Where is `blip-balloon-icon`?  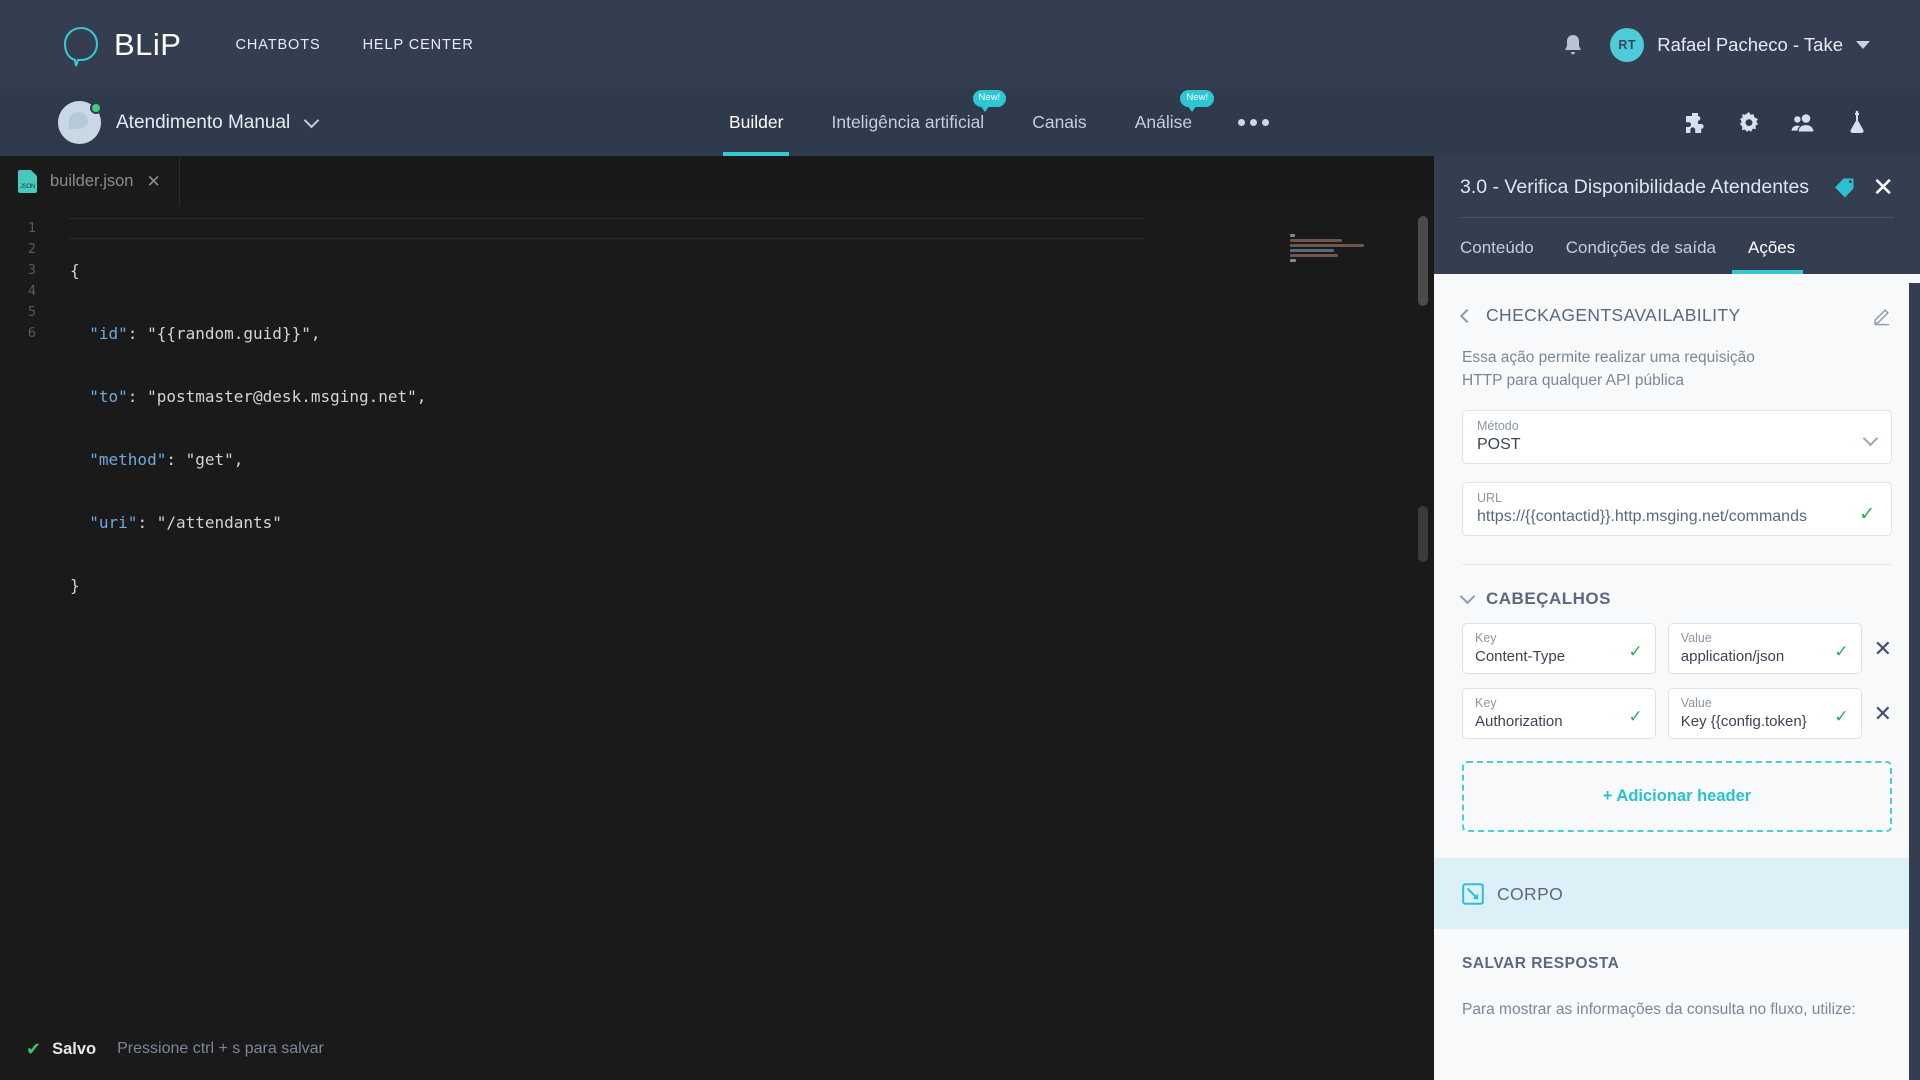
blip-balloon-icon is located at coordinates (81, 45).